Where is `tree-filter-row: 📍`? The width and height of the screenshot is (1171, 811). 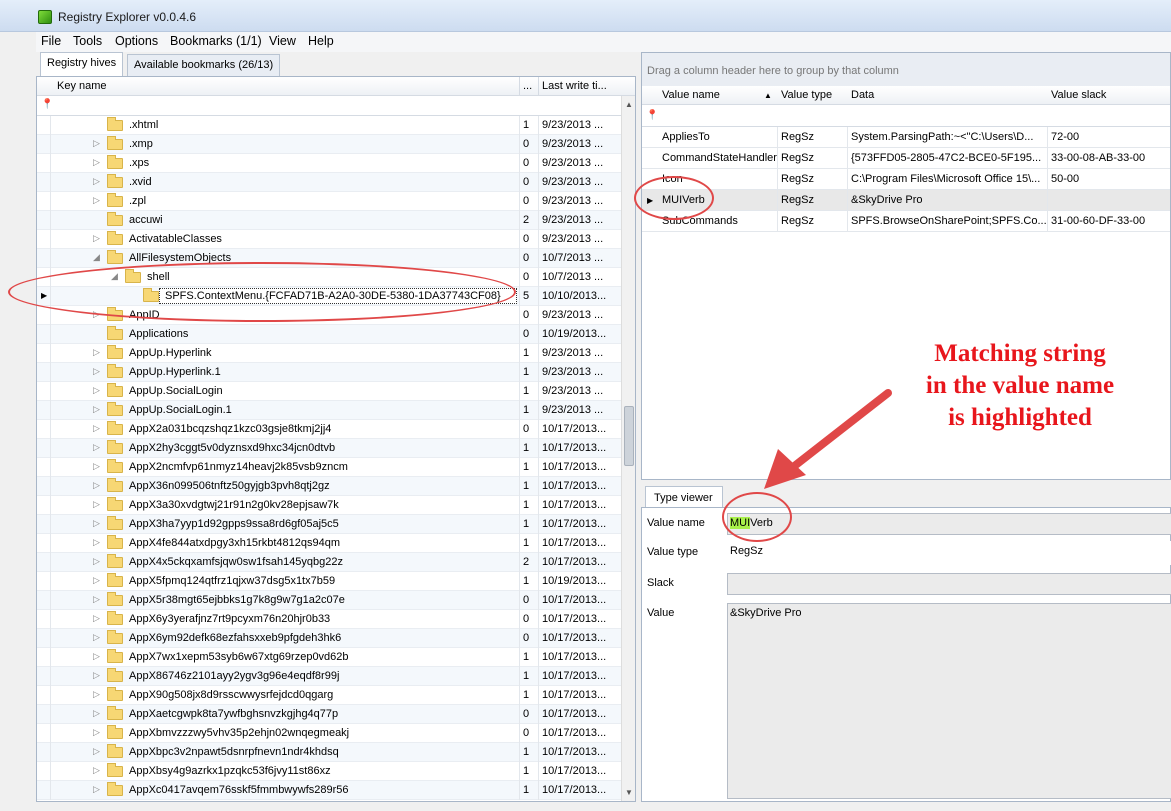
tree-filter-row: 📍 is located at coordinates (336, 106).